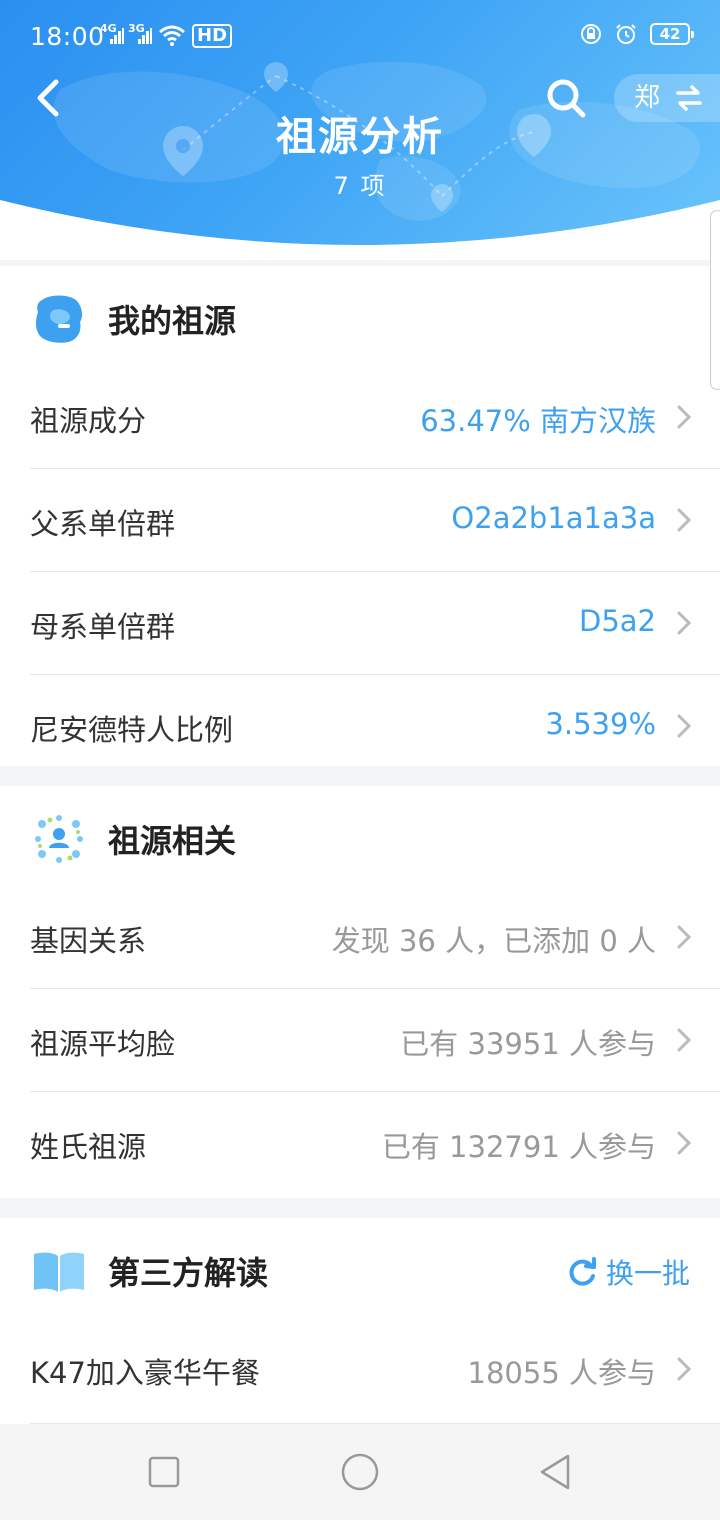  Describe the element at coordinates (59, 839) in the screenshot. I see `network-people-icon` at that location.